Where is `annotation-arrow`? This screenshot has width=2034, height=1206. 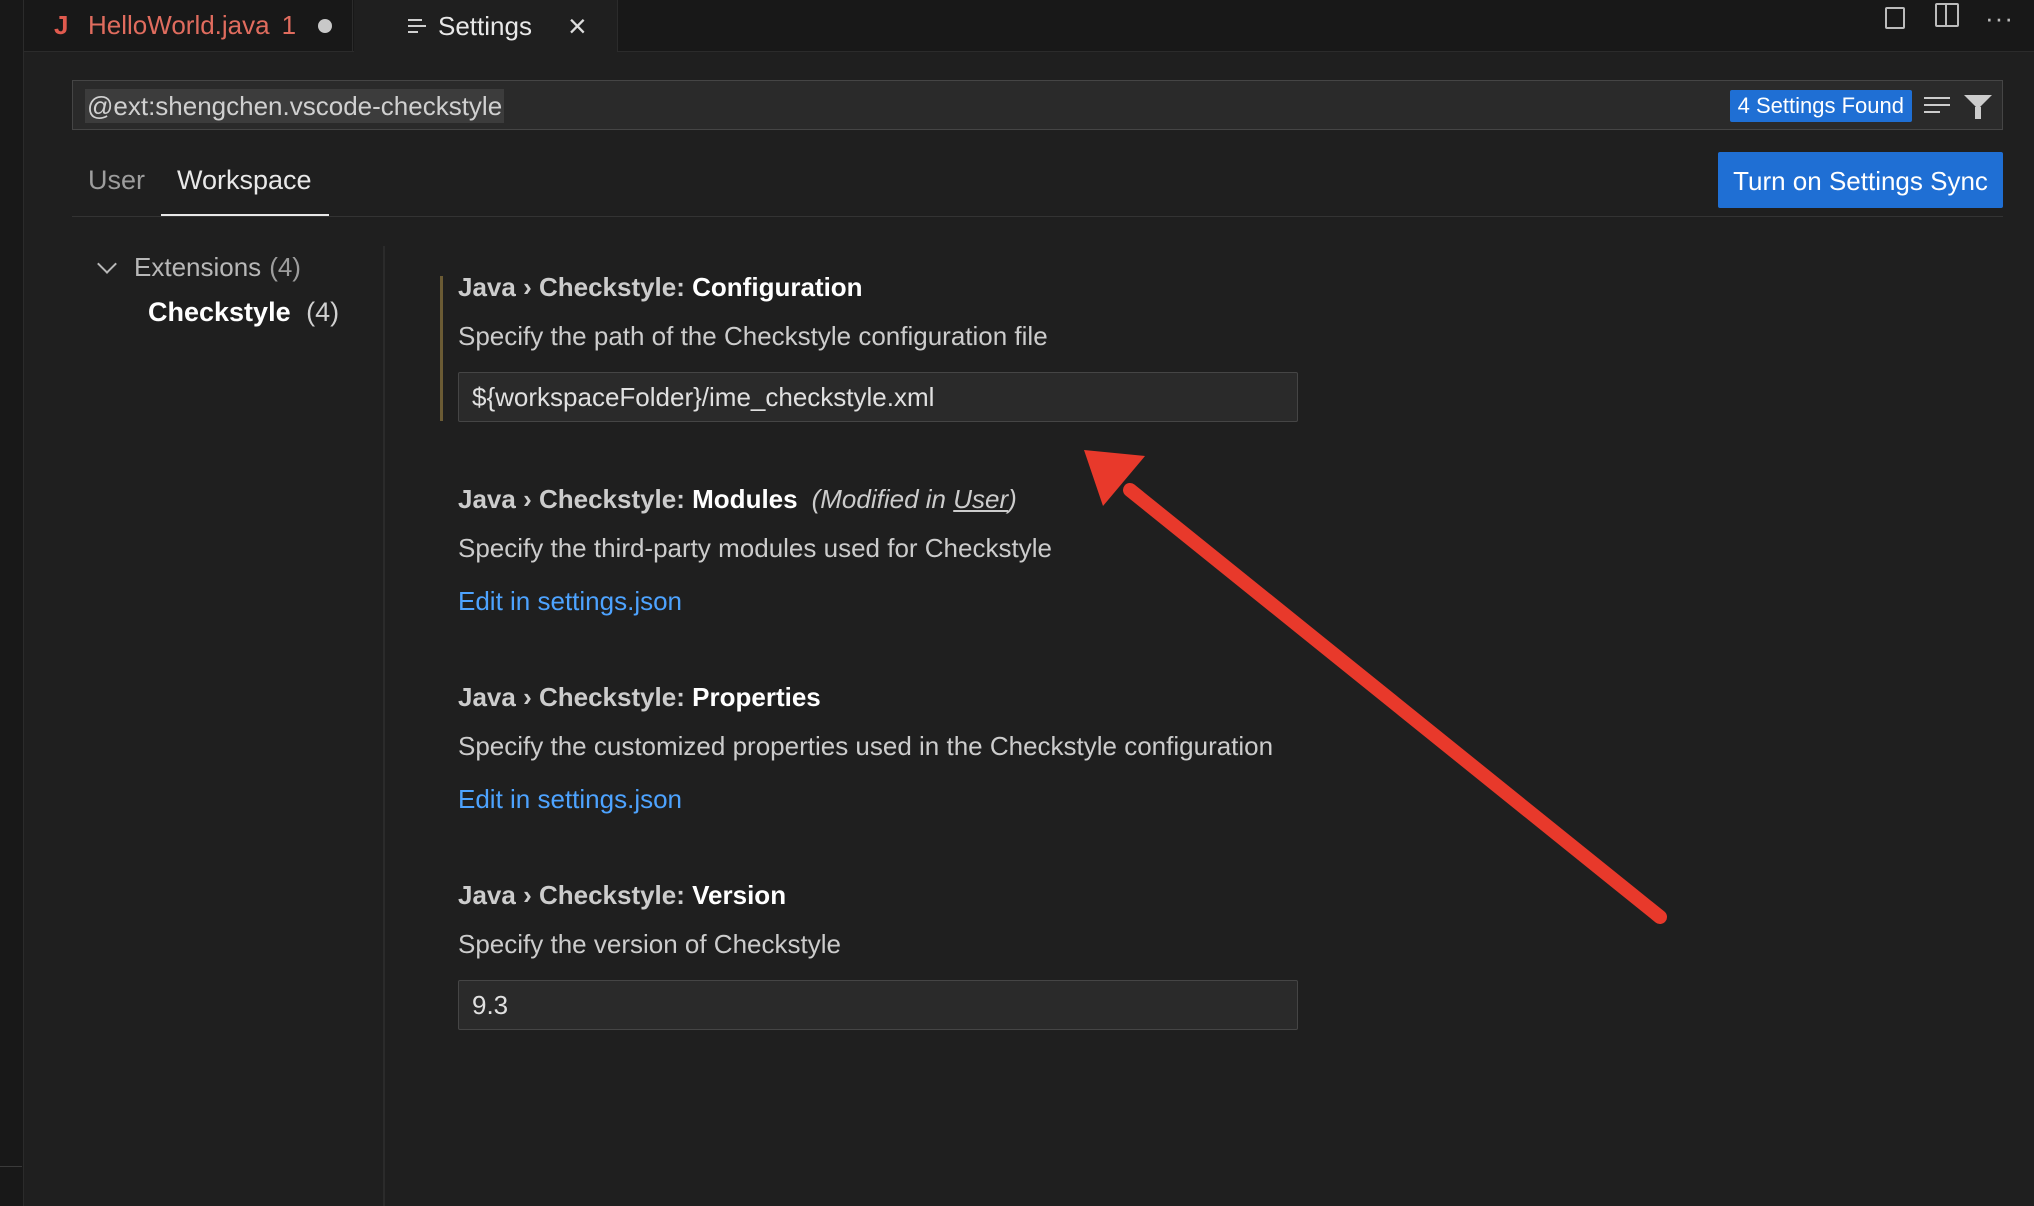 annotation-arrow is located at coordinates (1375, 687).